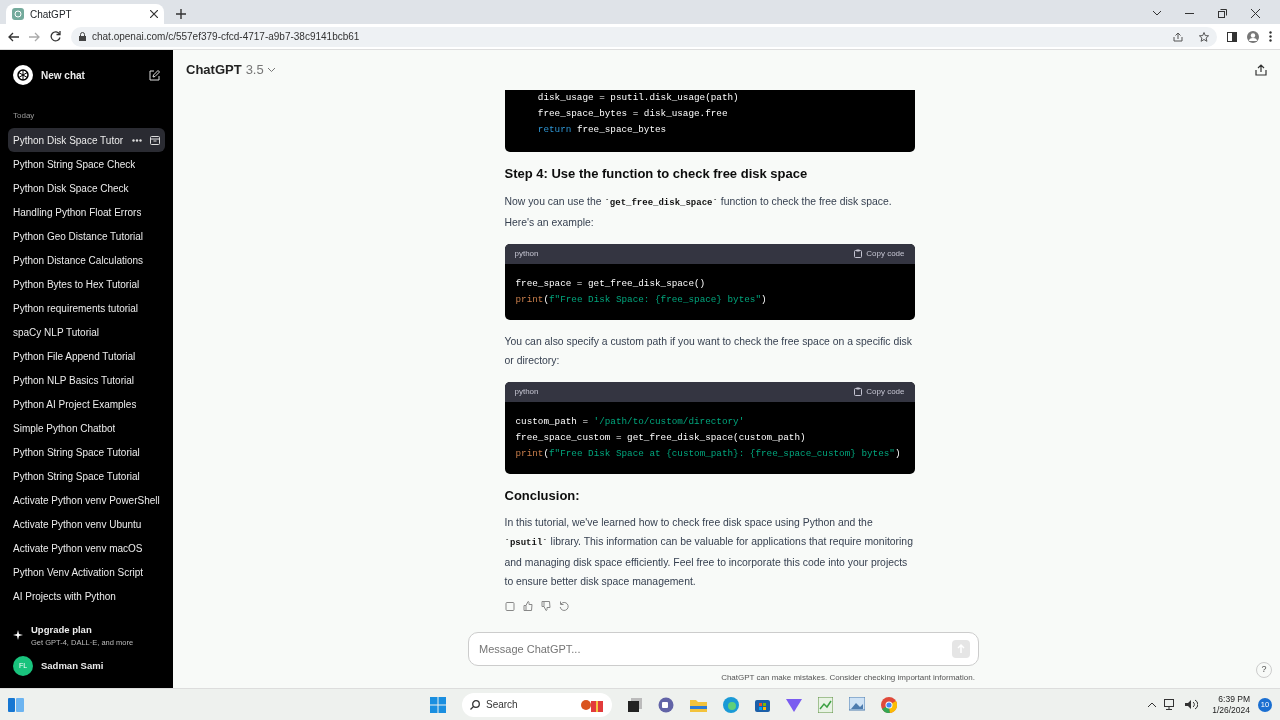  What do you see at coordinates (509, 606) in the screenshot?
I see `copy-icon` at bounding box center [509, 606].